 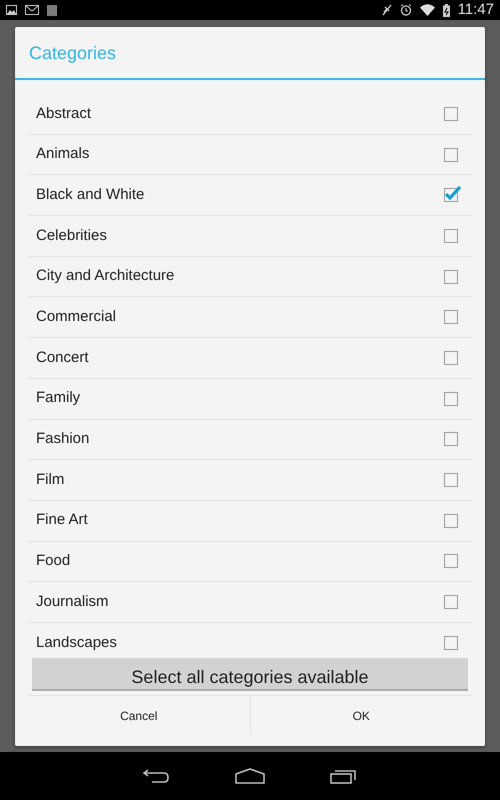 What do you see at coordinates (62, 358) in the screenshot?
I see `category-label: Concert` at bounding box center [62, 358].